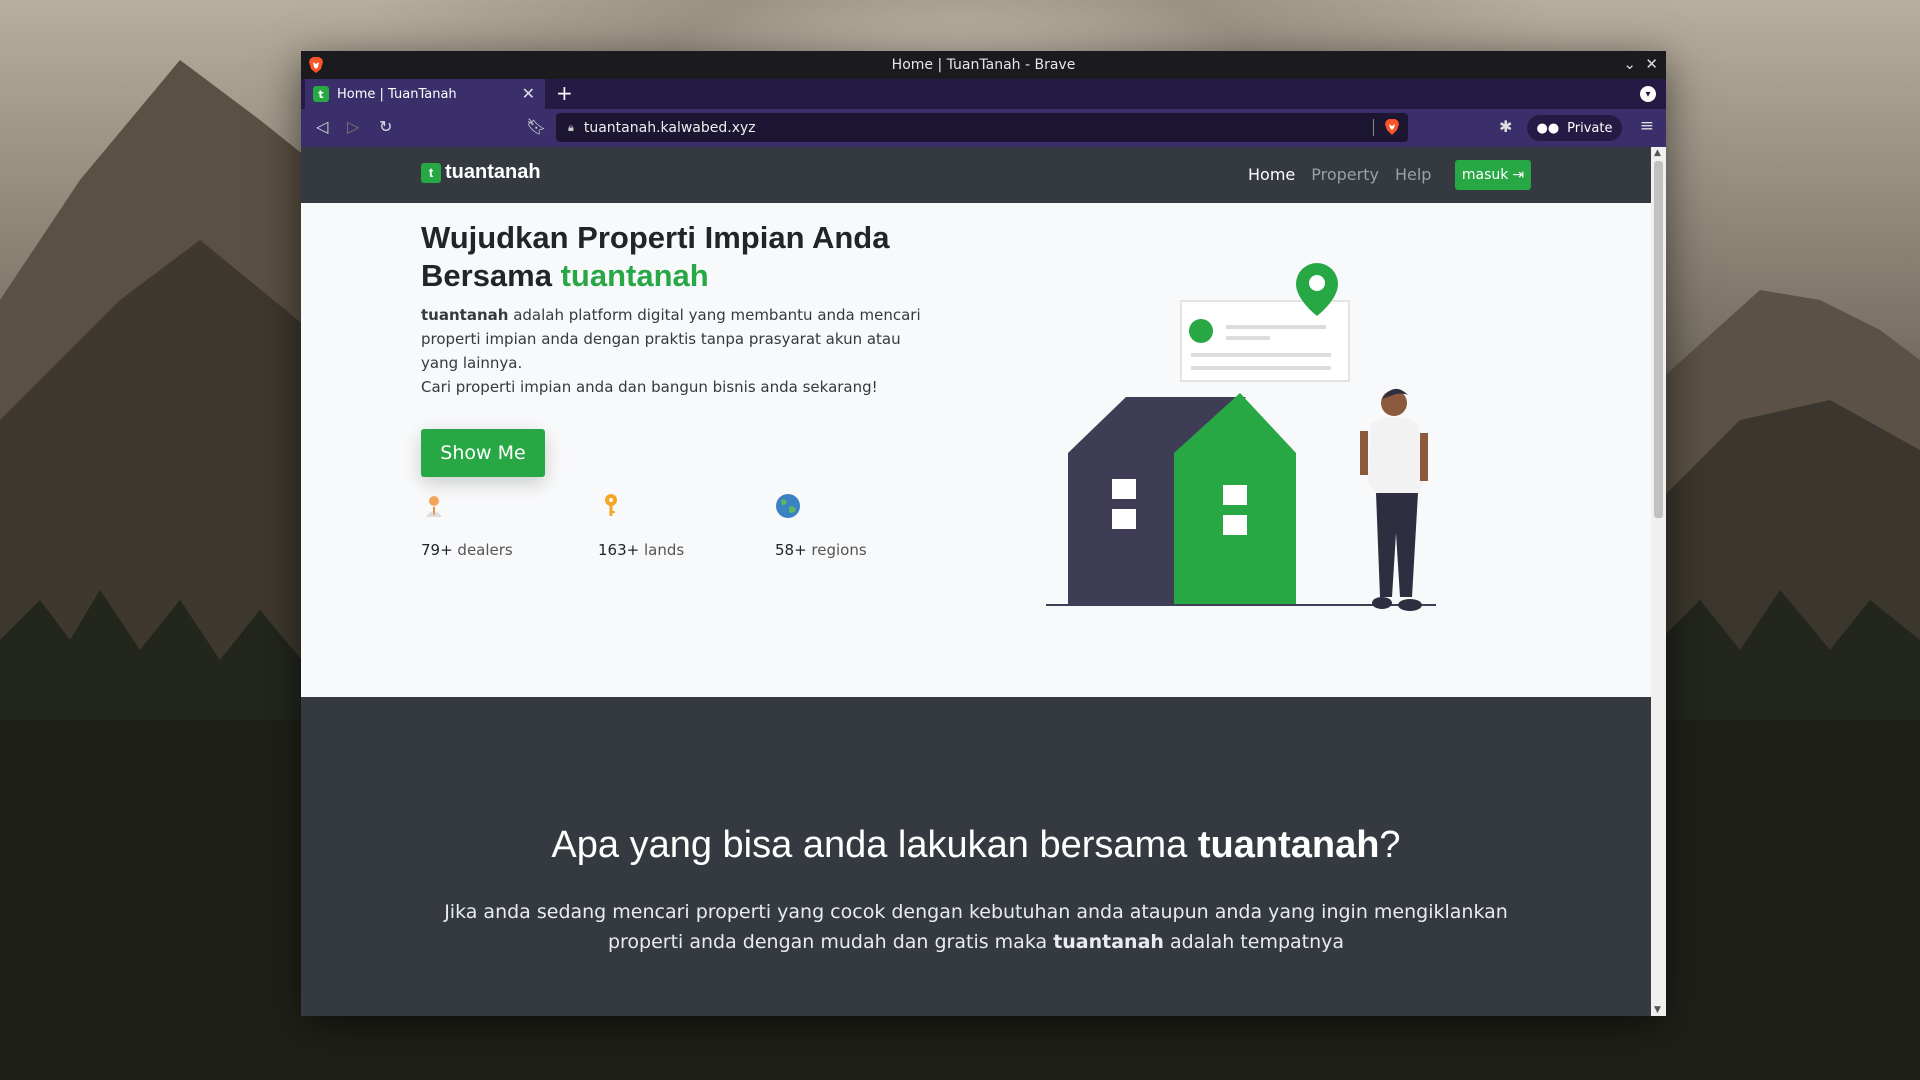  Describe the element at coordinates (845, 526) in the screenshot. I see `stat-regions: 58+ regions` at that location.